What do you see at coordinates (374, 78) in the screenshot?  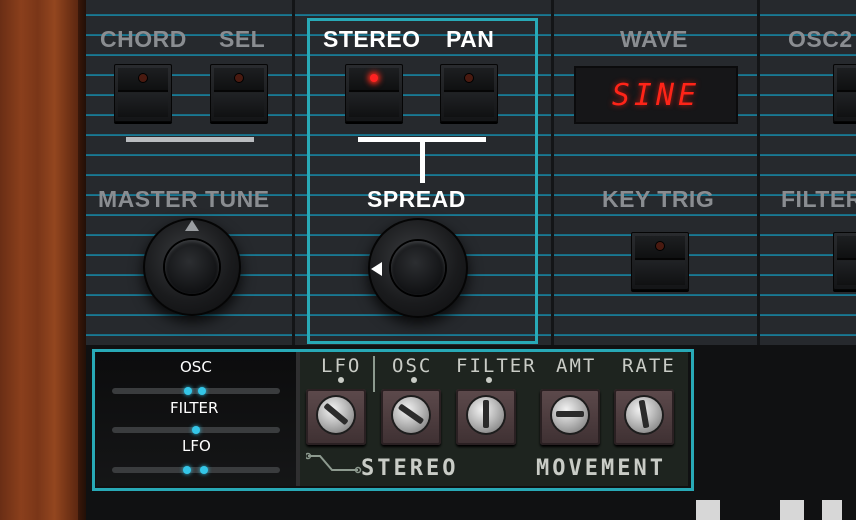 I see `stereo-led` at bounding box center [374, 78].